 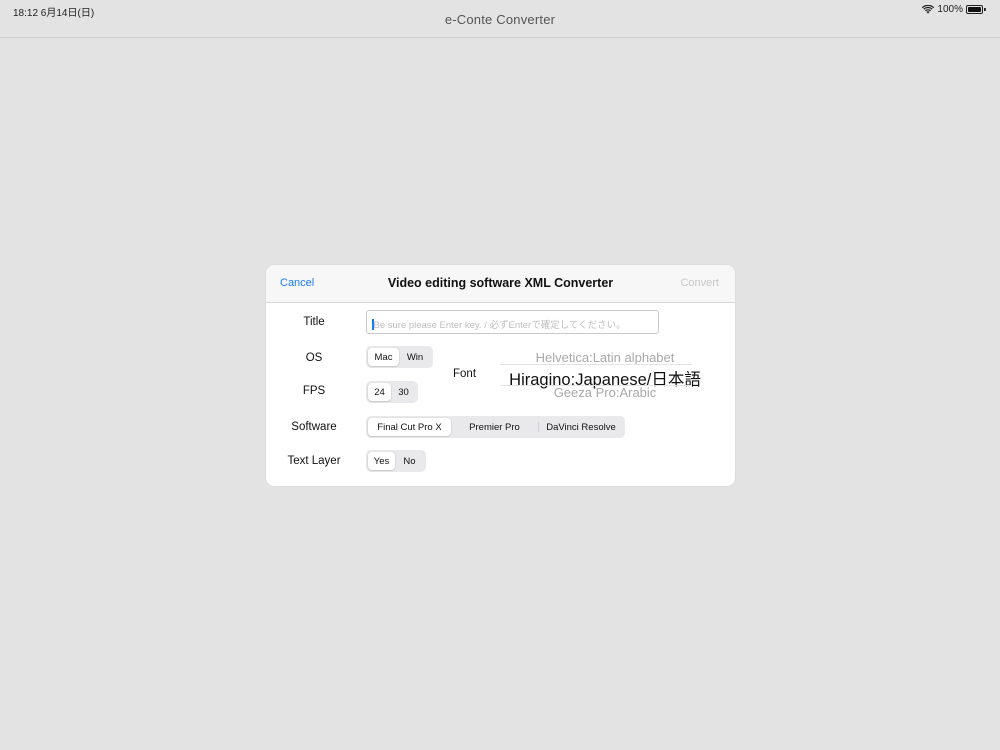 What do you see at coordinates (314, 427) in the screenshot?
I see `software-label: Software` at bounding box center [314, 427].